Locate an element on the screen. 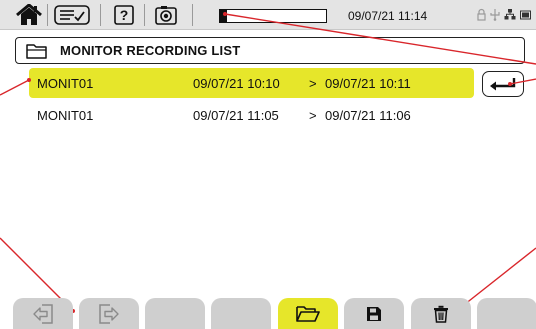 The image size is (536, 329). checklist-button is located at coordinates (72, 15).